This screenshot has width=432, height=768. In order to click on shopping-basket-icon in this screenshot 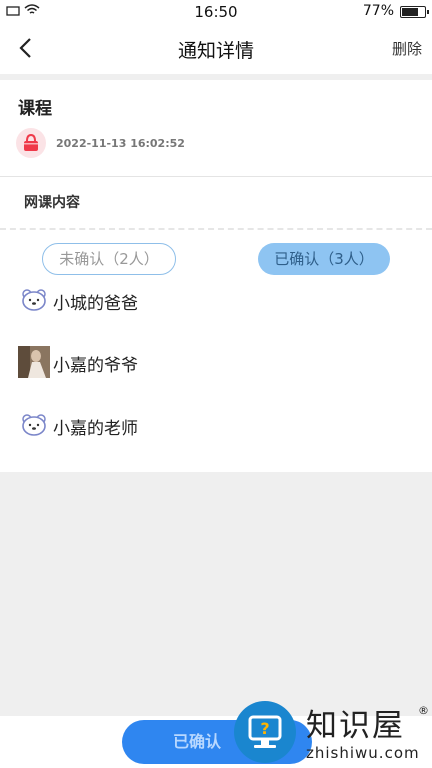, I will do `click(31, 142)`.